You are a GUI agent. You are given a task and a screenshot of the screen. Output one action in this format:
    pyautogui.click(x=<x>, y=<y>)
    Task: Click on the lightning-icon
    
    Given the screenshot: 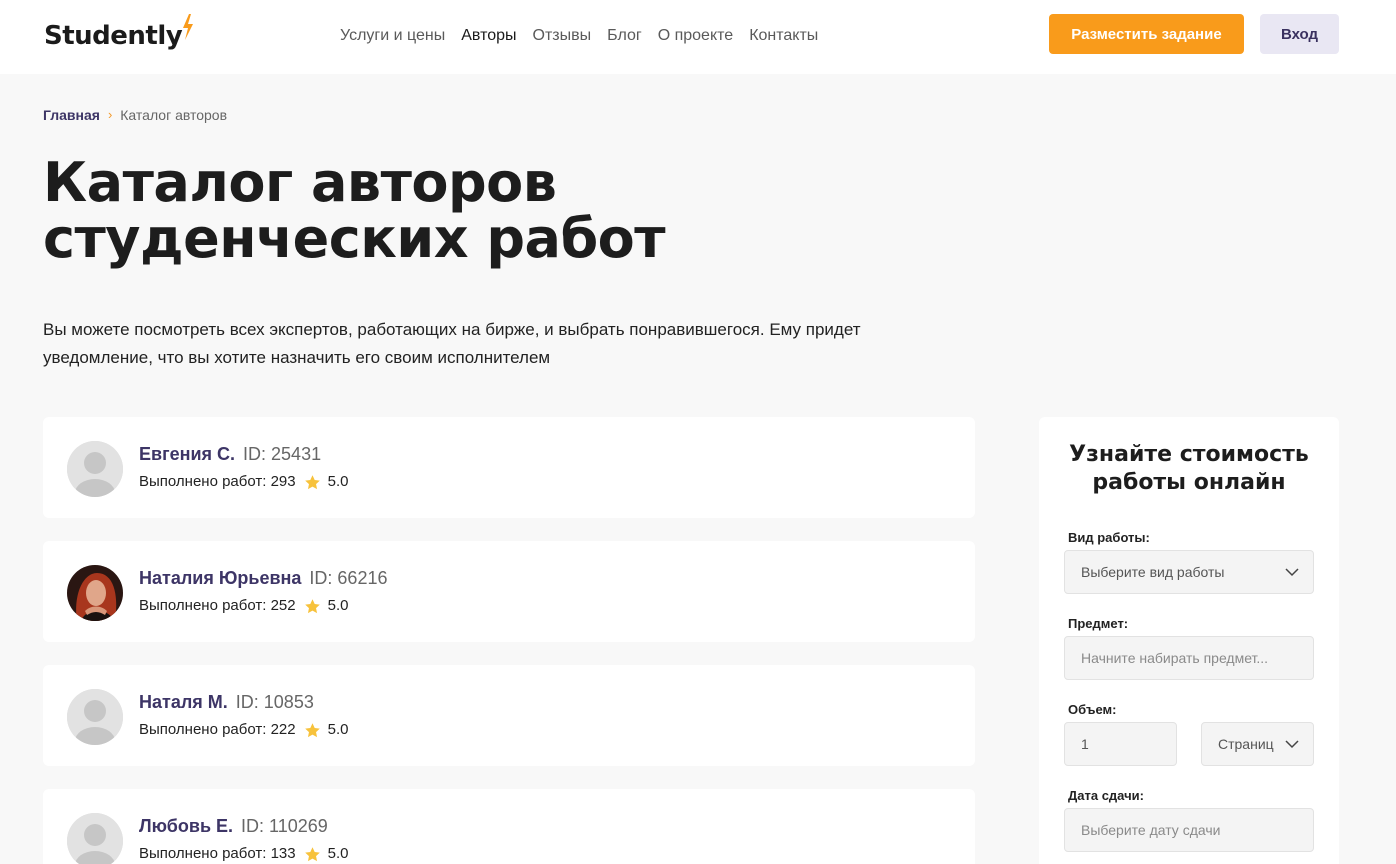 What is the action you would take?
    pyautogui.click(x=188, y=27)
    